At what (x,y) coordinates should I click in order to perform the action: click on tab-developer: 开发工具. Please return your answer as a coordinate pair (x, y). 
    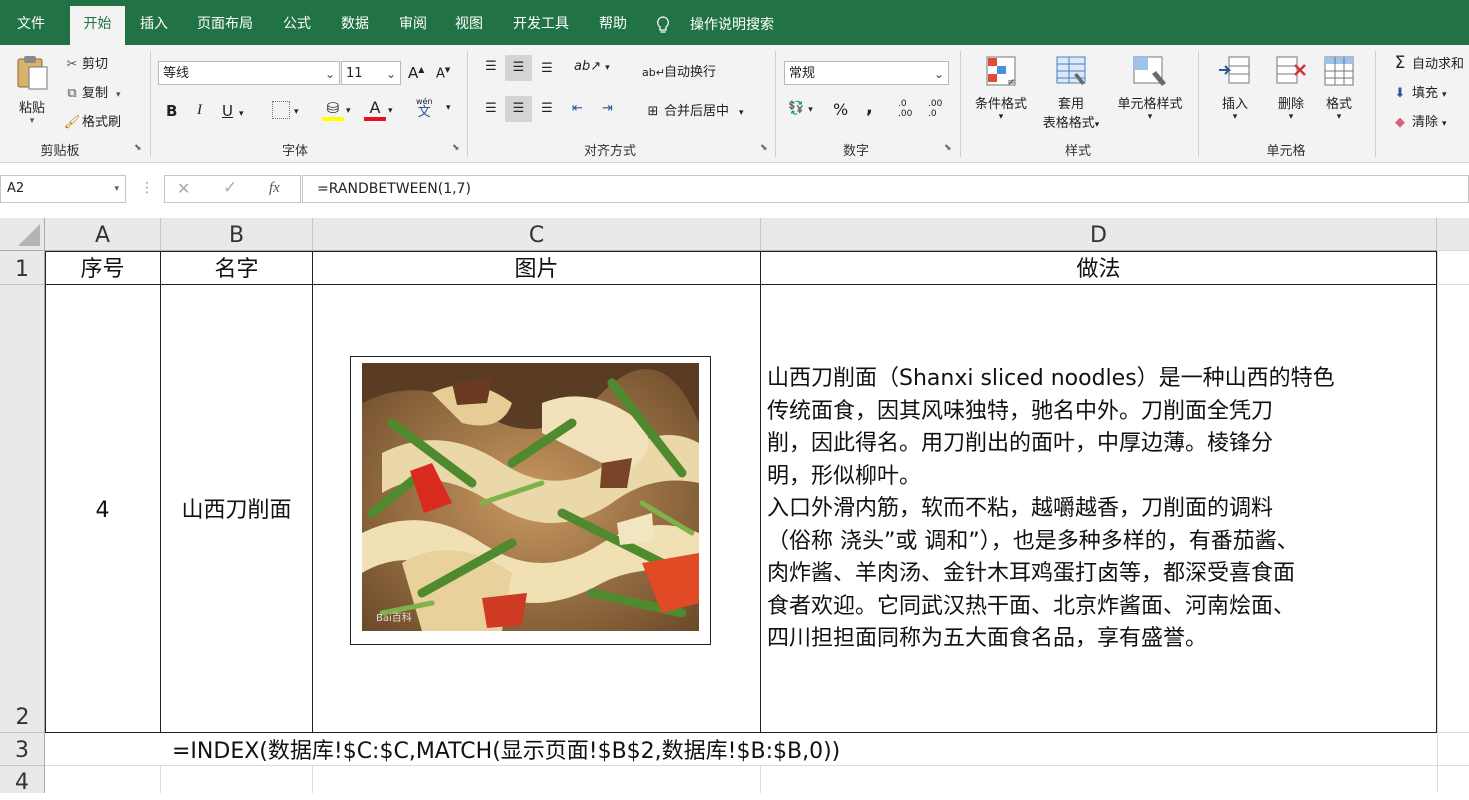
    Looking at the image, I should click on (541, 22).